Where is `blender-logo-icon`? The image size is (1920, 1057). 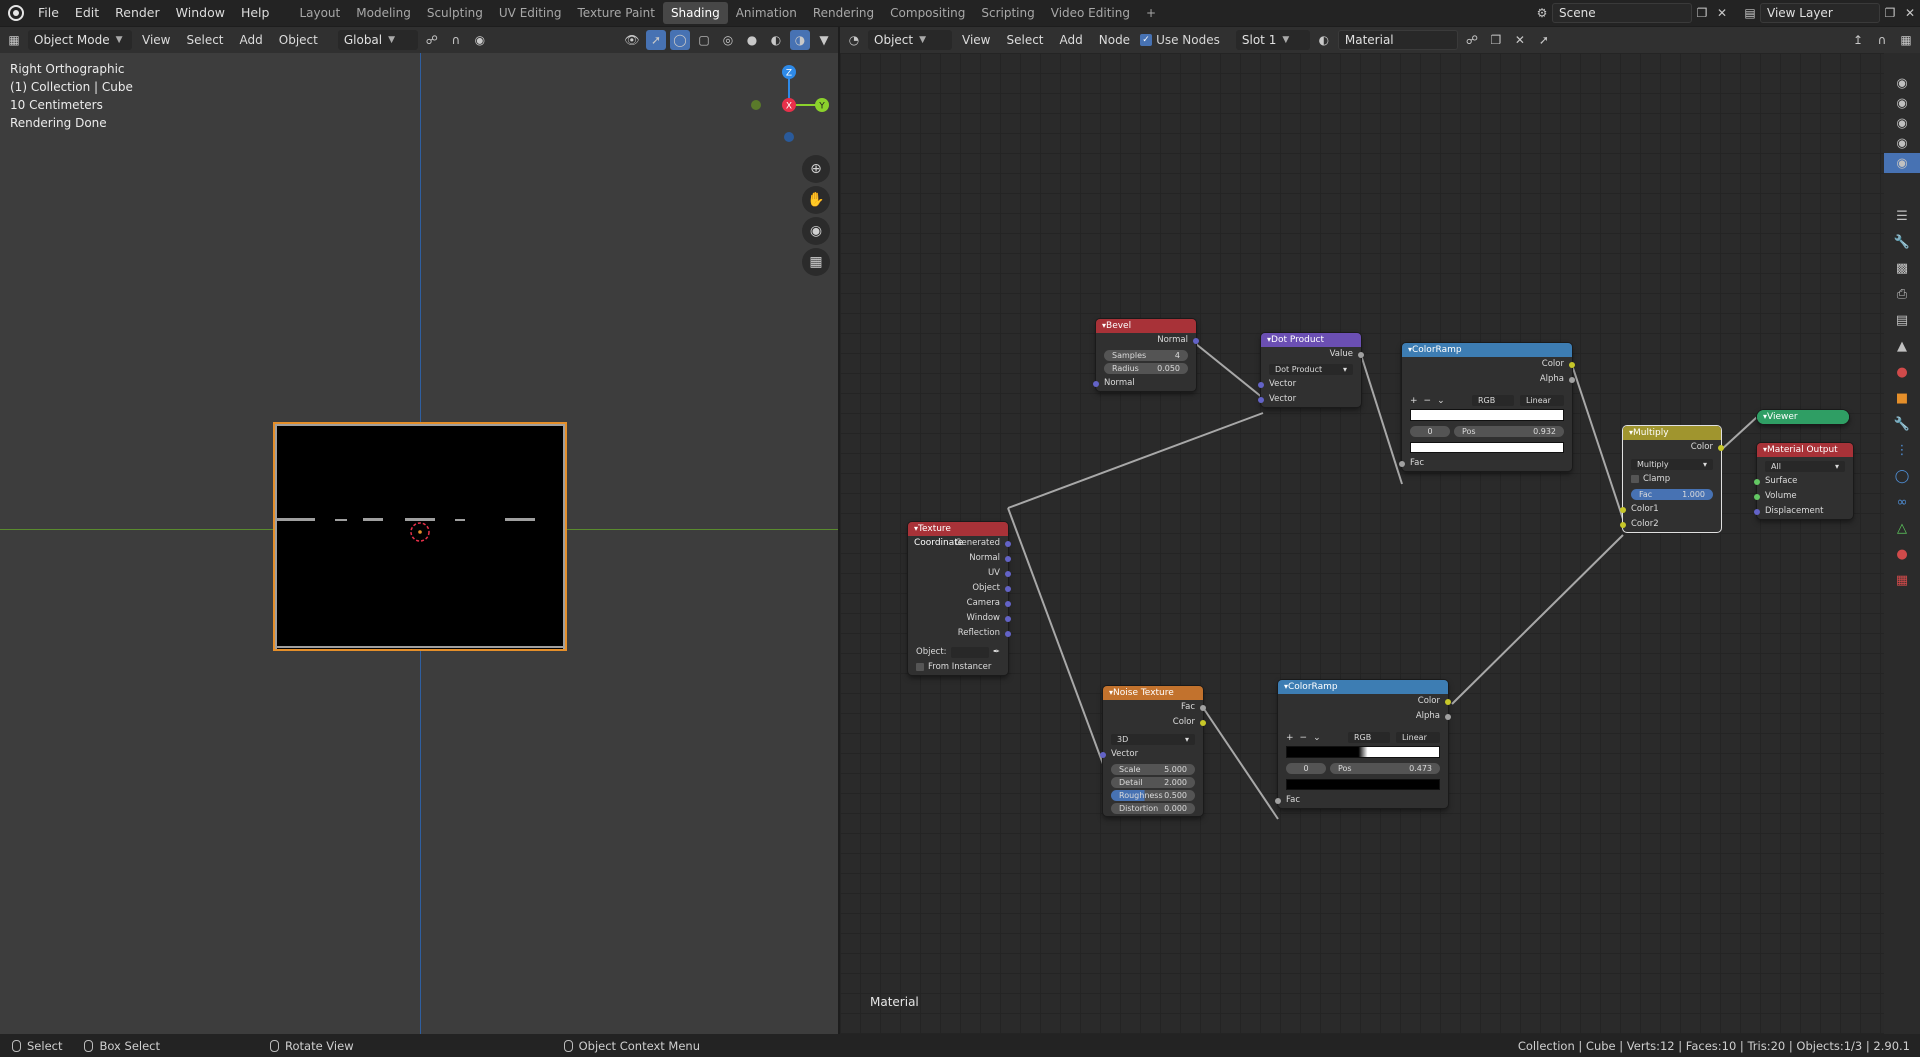 blender-logo-icon is located at coordinates (16, 13).